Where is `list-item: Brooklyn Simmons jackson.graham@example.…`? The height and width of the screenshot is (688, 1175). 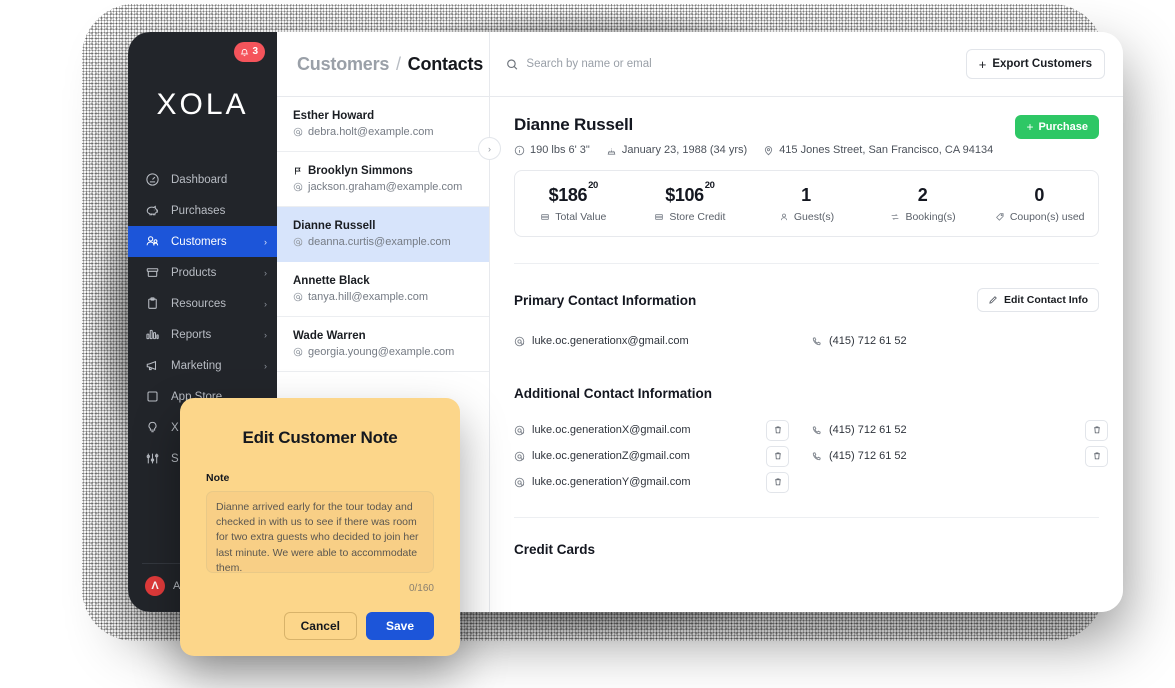 list-item: Brooklyn Simmons jackson.graham@example.… is located at coordinates (383, 179).